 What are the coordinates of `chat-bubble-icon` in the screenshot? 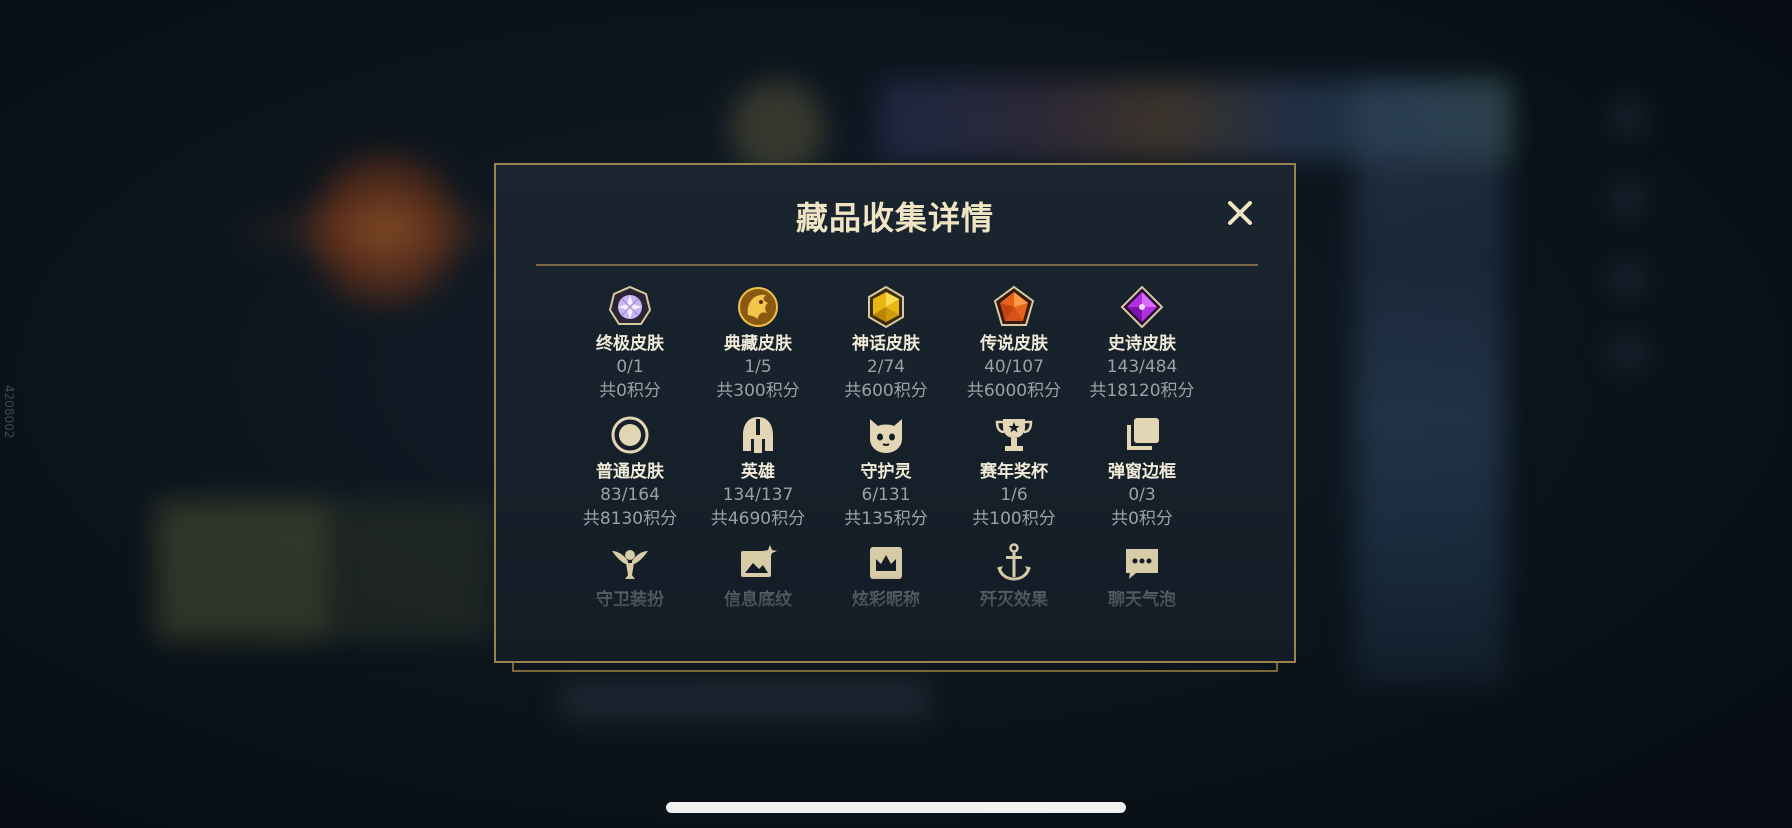 It's located at (1142, 564).